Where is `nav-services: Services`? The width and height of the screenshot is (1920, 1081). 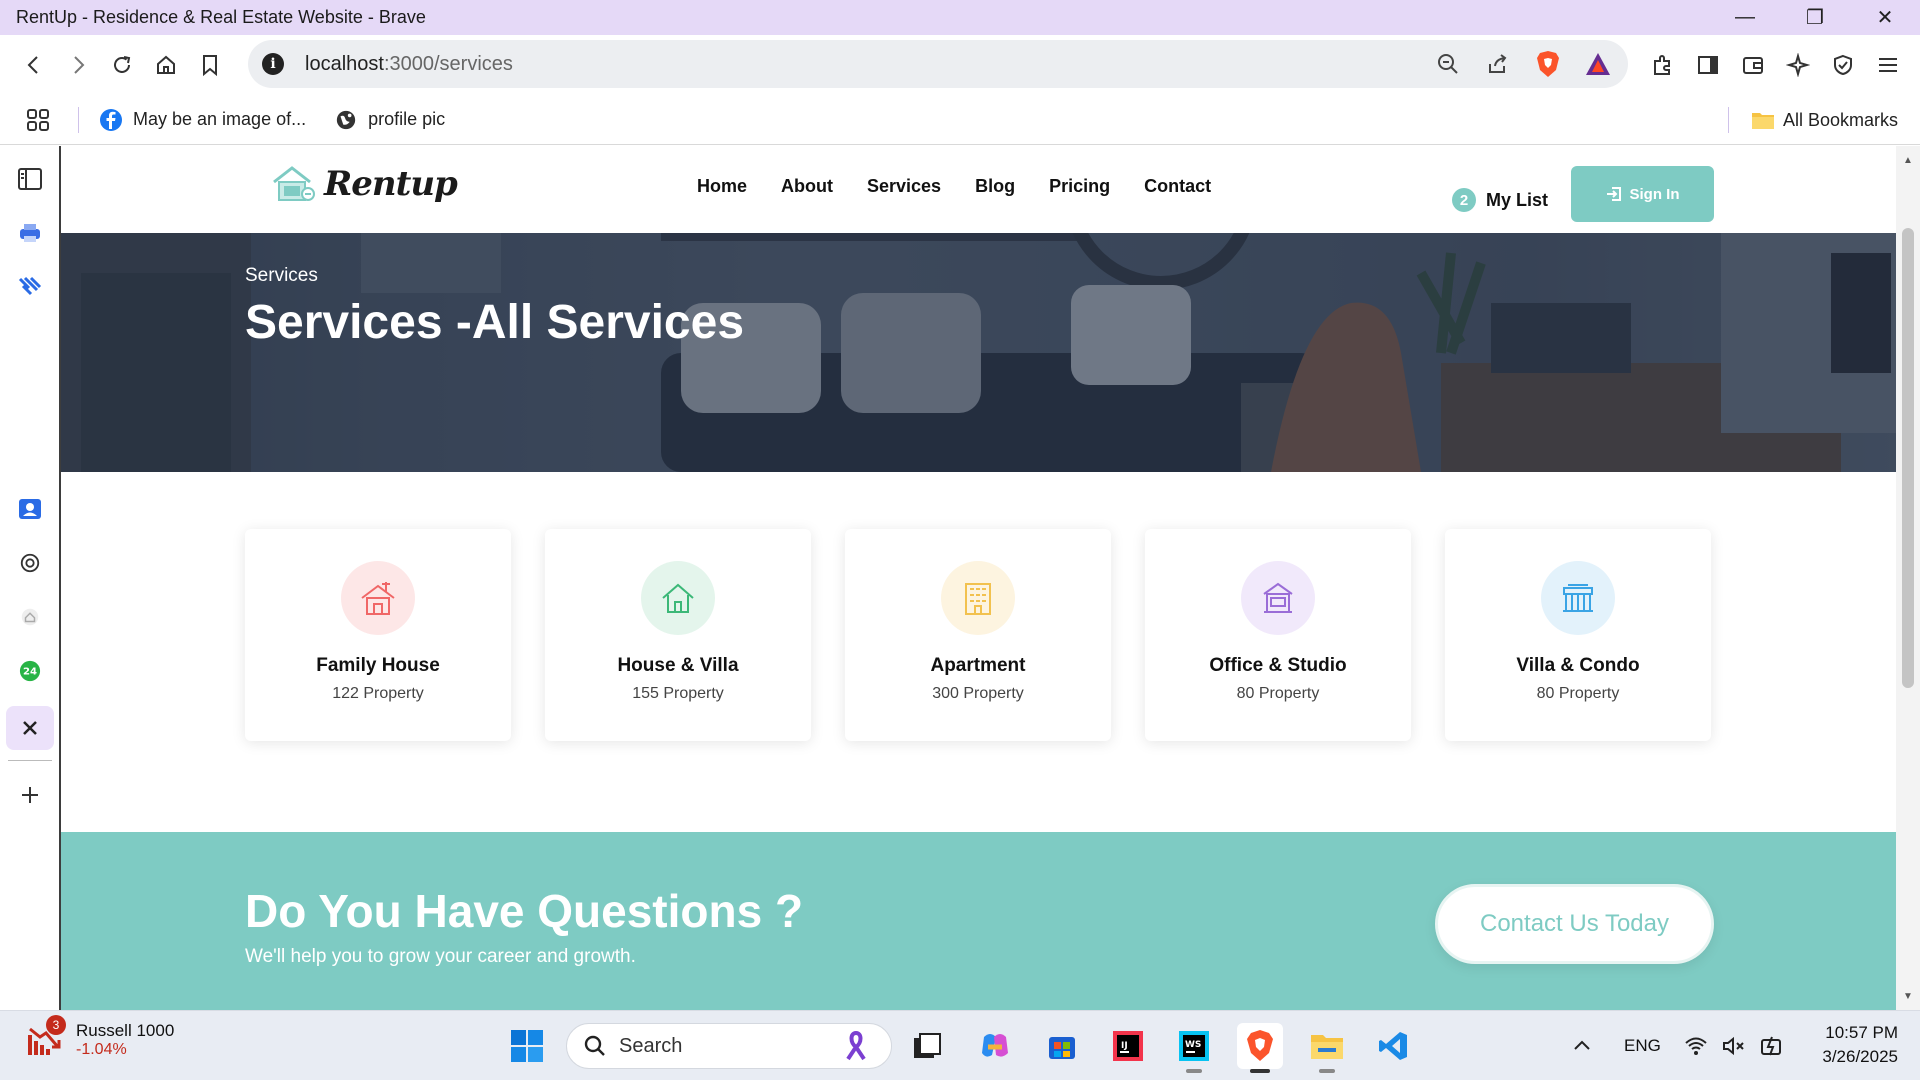
nav-services: Services is located at coordinates (904, 186).